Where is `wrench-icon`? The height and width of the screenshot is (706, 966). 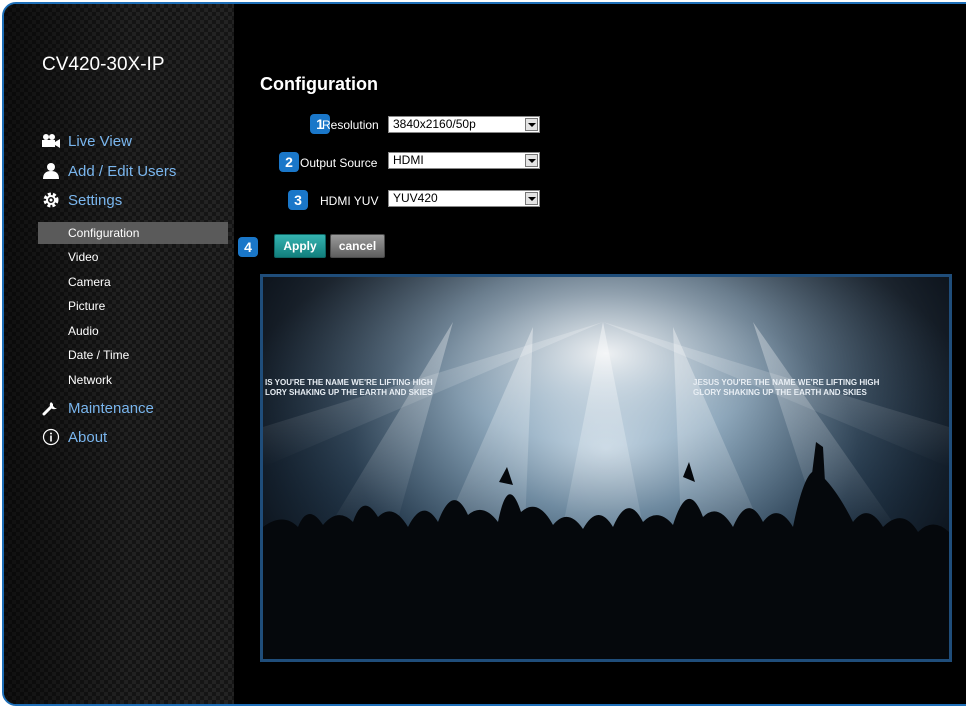
wrench-icon is located at coordinates (51, 408).